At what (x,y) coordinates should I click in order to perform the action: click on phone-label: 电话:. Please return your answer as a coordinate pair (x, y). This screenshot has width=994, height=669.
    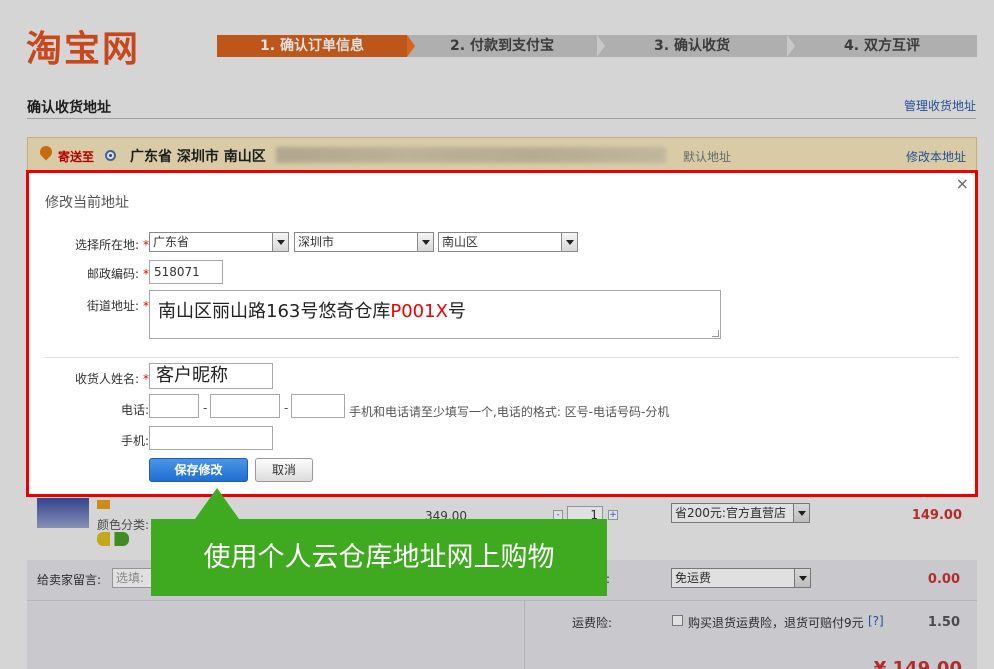
    Looking at the image, I should click on (134, 410).